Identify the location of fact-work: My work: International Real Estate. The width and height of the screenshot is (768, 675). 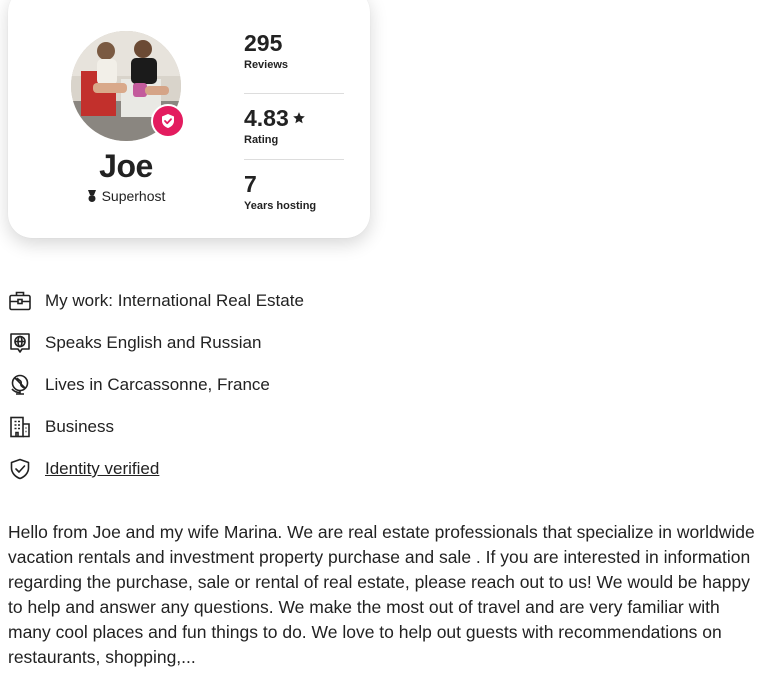
(156, 301).